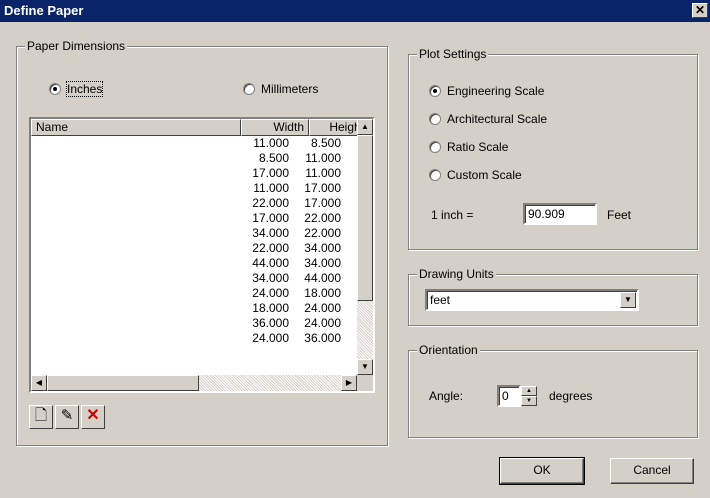 Image resolution: width=710 pixels, height=498 pixels. What do you see at coordinates (509, 396) in the screenshot?
I see `angle-field: 0` at bounding box center [509, 396].